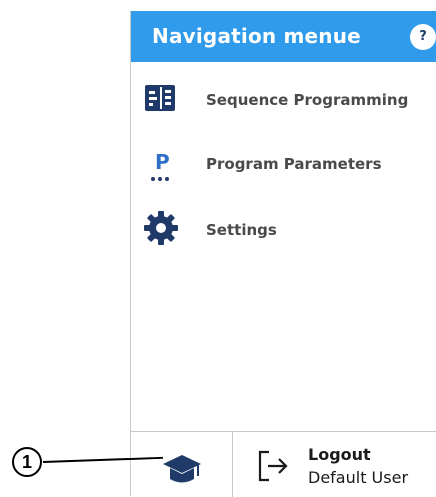 The height and width of the screenshot is (497, 436). I want to click on navigation-footer: Logout Default User, so click(283, 464).